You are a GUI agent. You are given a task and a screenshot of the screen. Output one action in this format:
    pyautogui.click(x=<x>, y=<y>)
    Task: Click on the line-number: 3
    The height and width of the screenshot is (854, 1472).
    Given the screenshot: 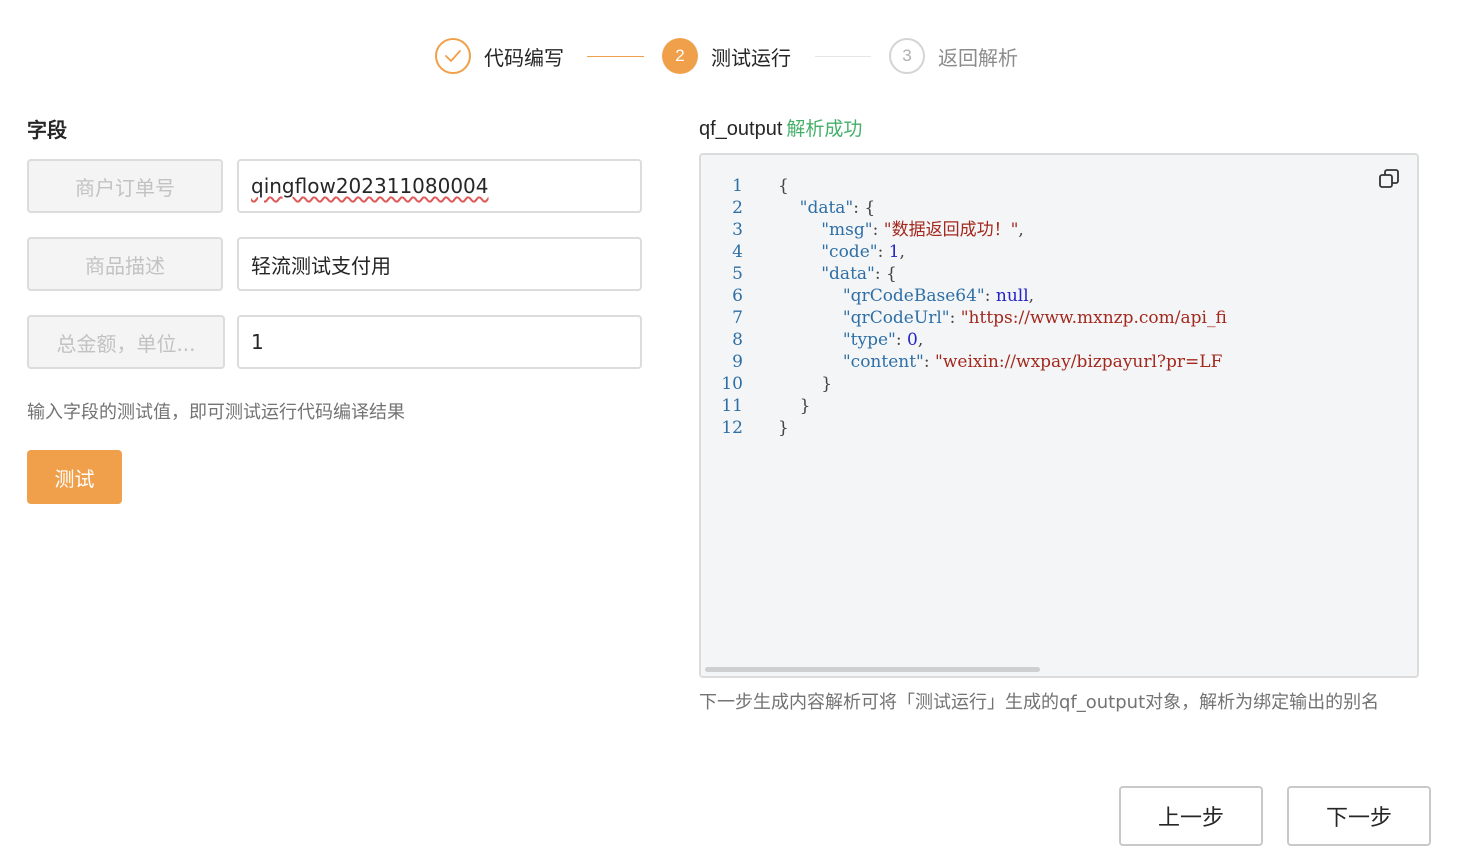 What is the action you would take?
    pyautogui.click(x=737, y=230)
    